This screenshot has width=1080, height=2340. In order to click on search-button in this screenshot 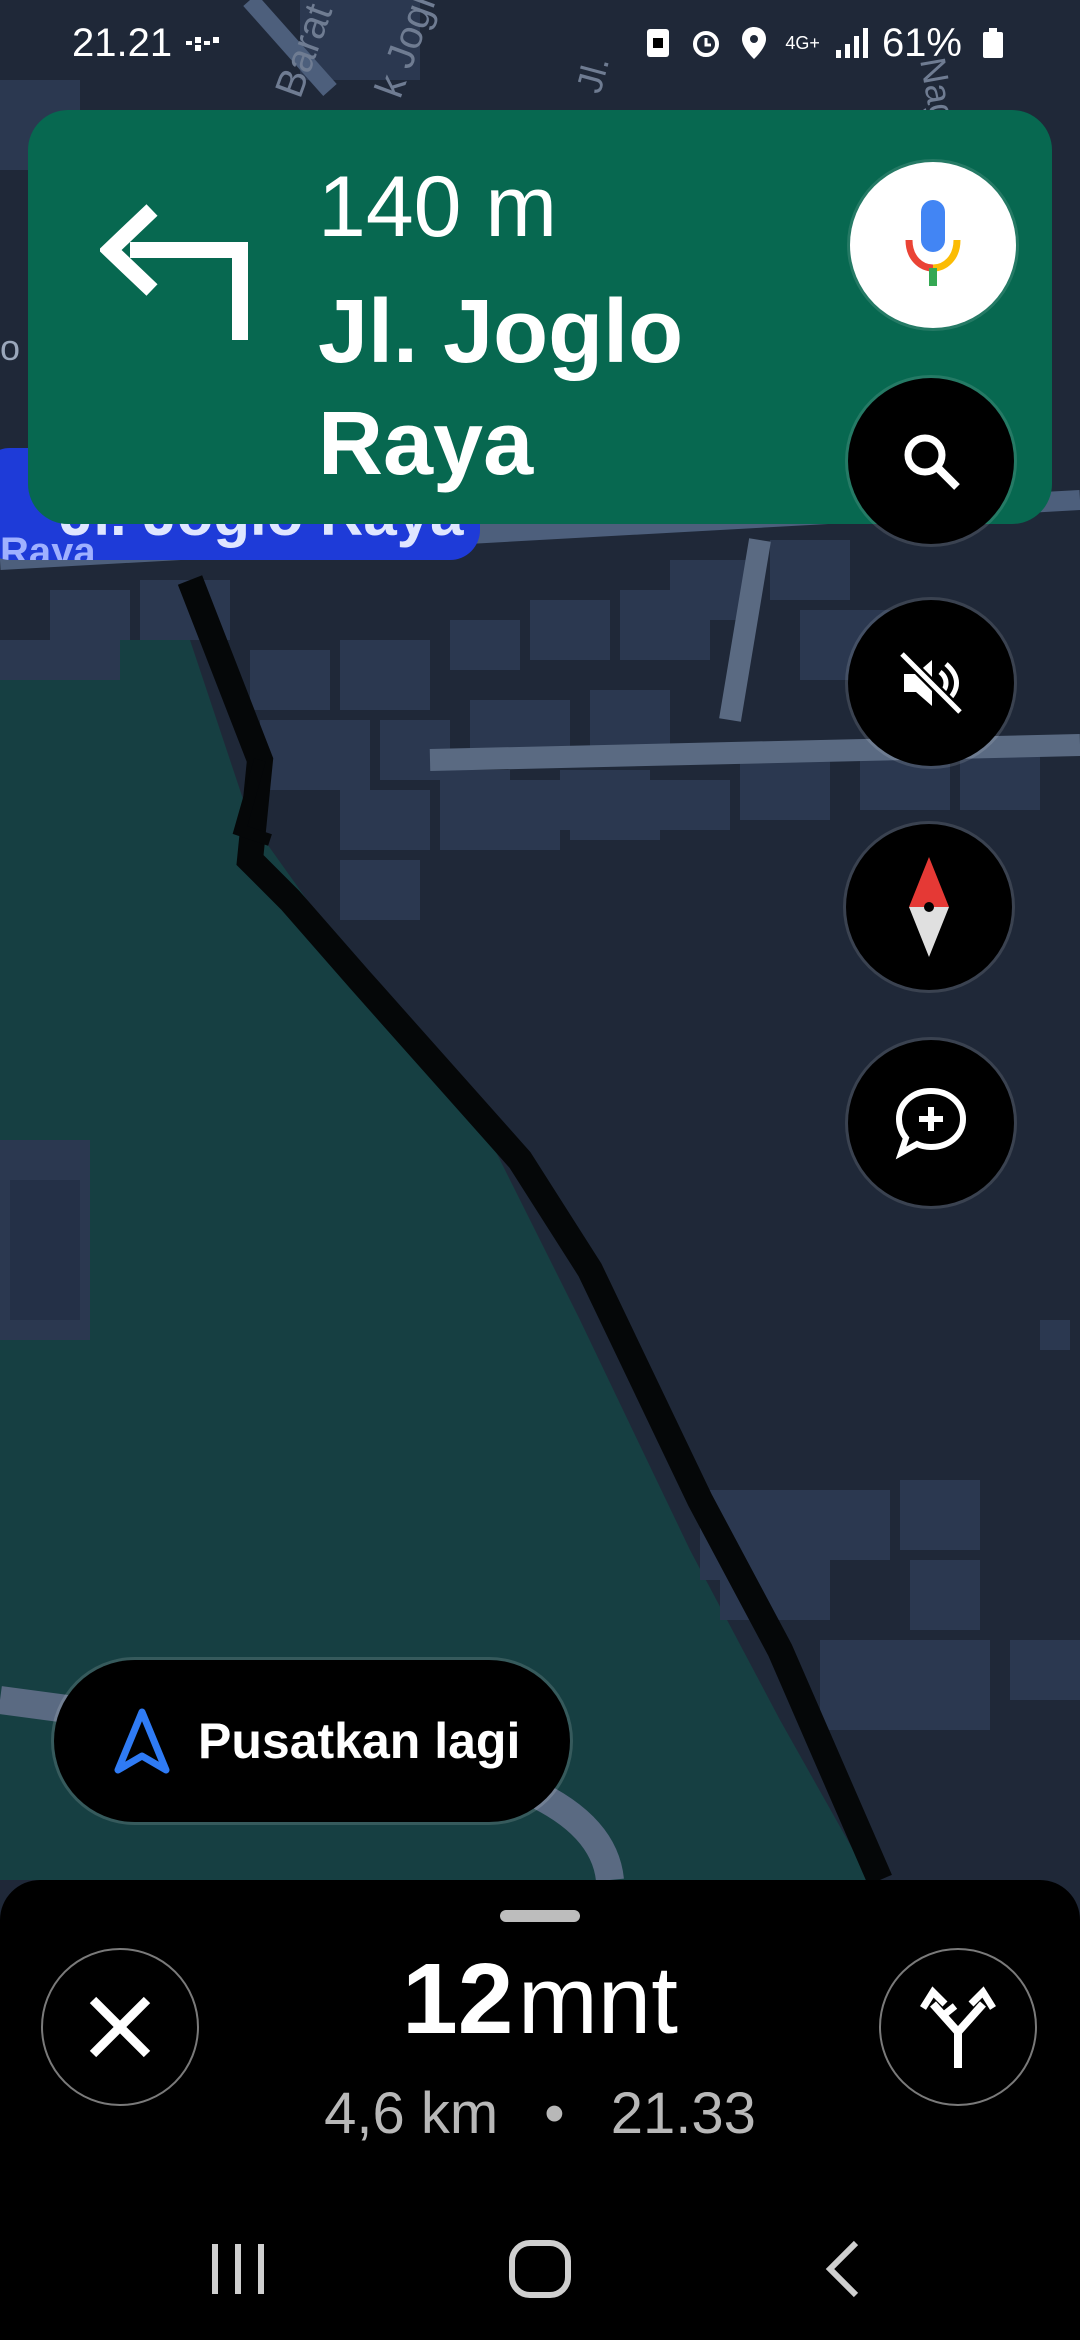, I will do `click(931, 461)`.